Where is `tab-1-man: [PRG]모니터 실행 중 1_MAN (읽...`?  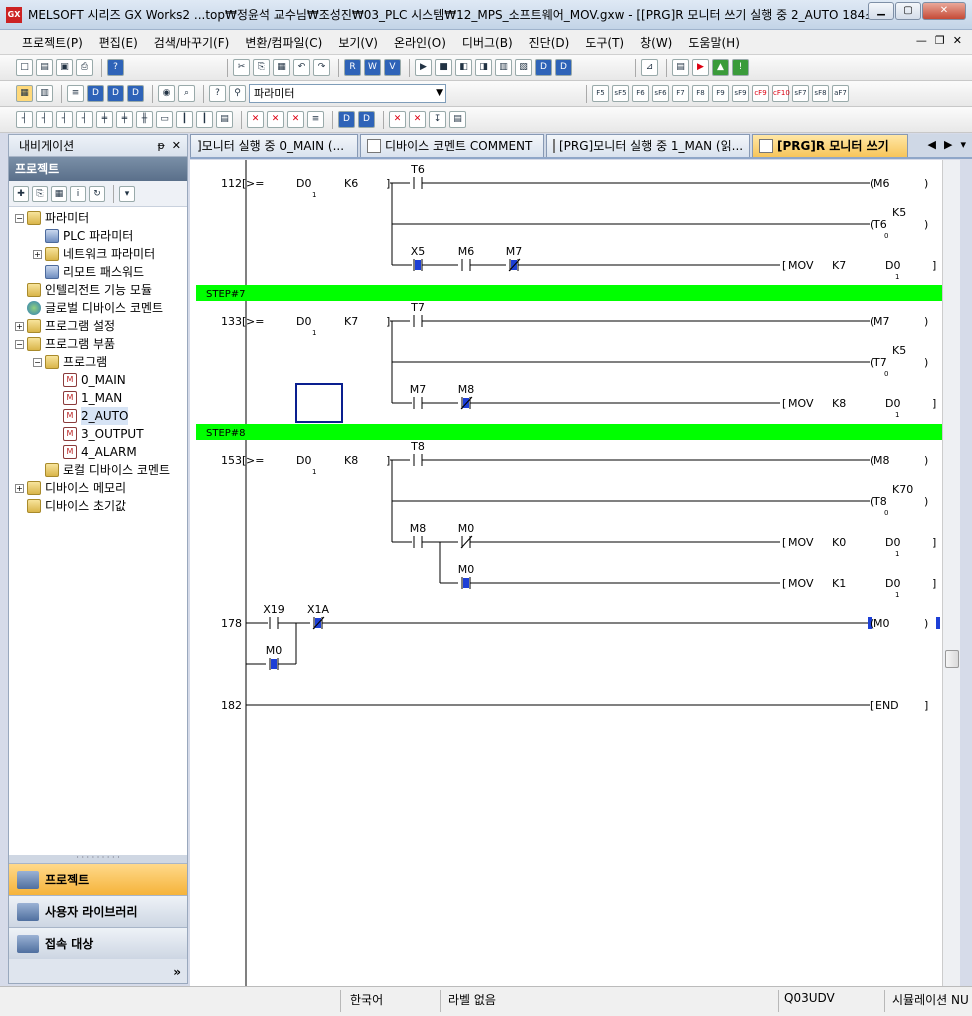
tab-1-man: [PRG]모니터 실행 중 1_MAN (읽... is located at coordinates (648, 145).